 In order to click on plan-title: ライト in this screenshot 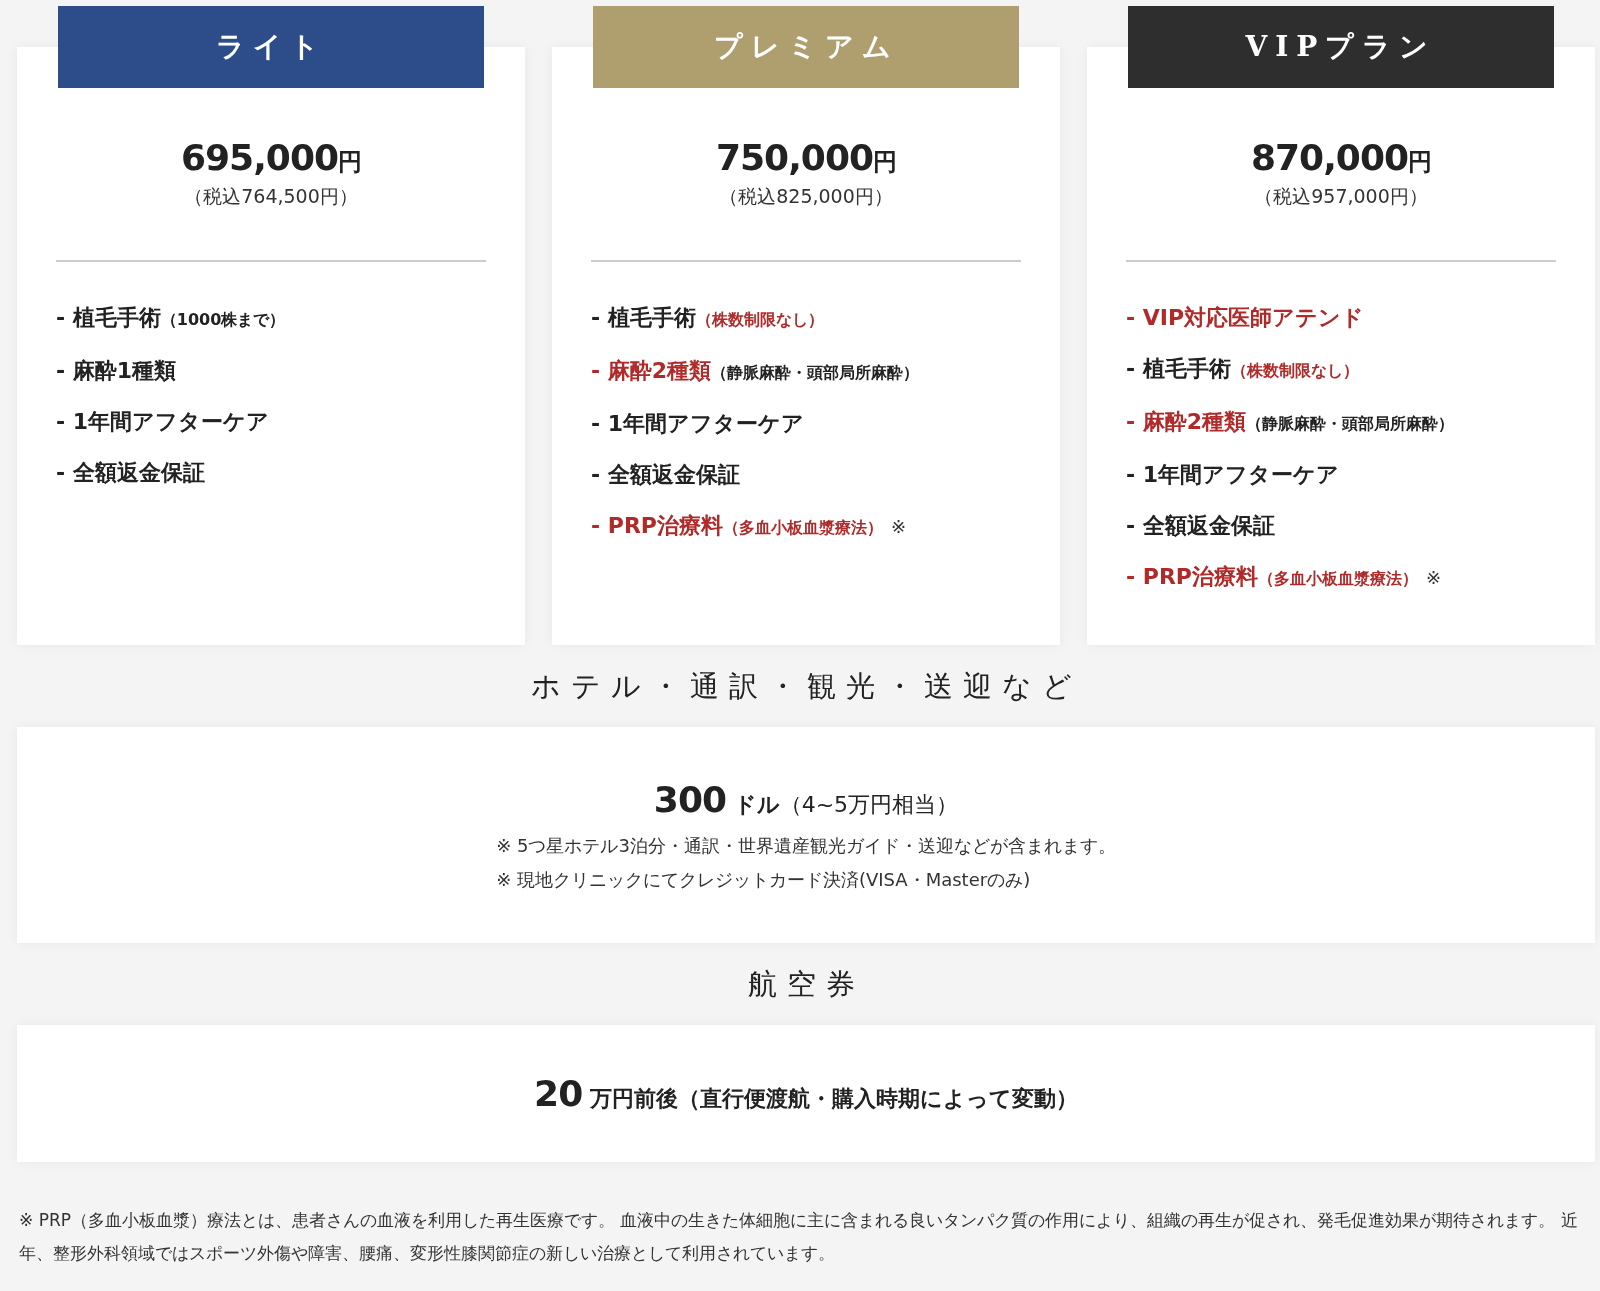, I will do `click(271, 47)`.